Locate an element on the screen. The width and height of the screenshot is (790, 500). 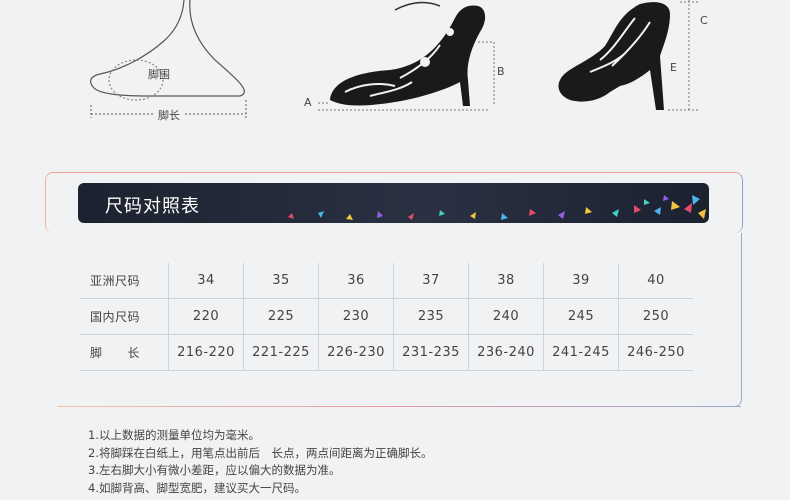
foot-length-label: 脚长 is located at coordinates (169, 115).